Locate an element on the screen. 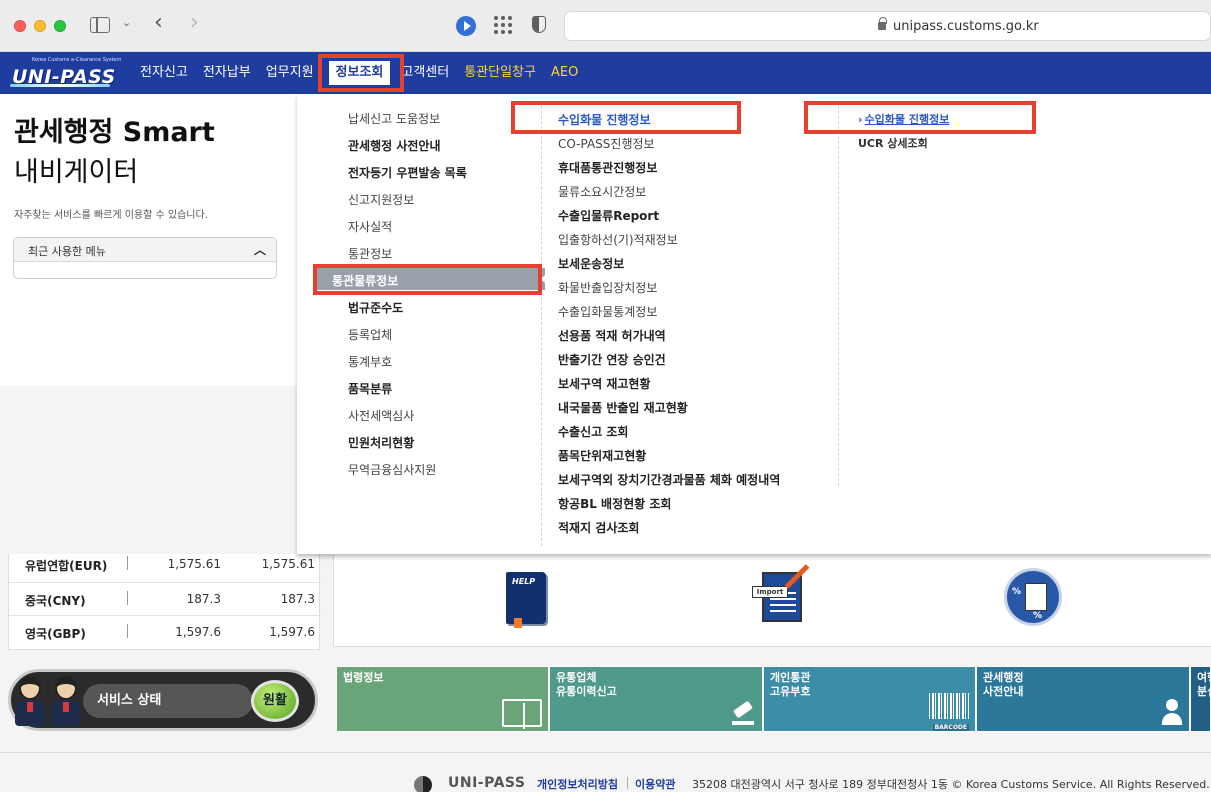 The width and height of the screenshot is (1211, 792). chevron-down-icon: ⌄ is located at coordinates (126, 22).